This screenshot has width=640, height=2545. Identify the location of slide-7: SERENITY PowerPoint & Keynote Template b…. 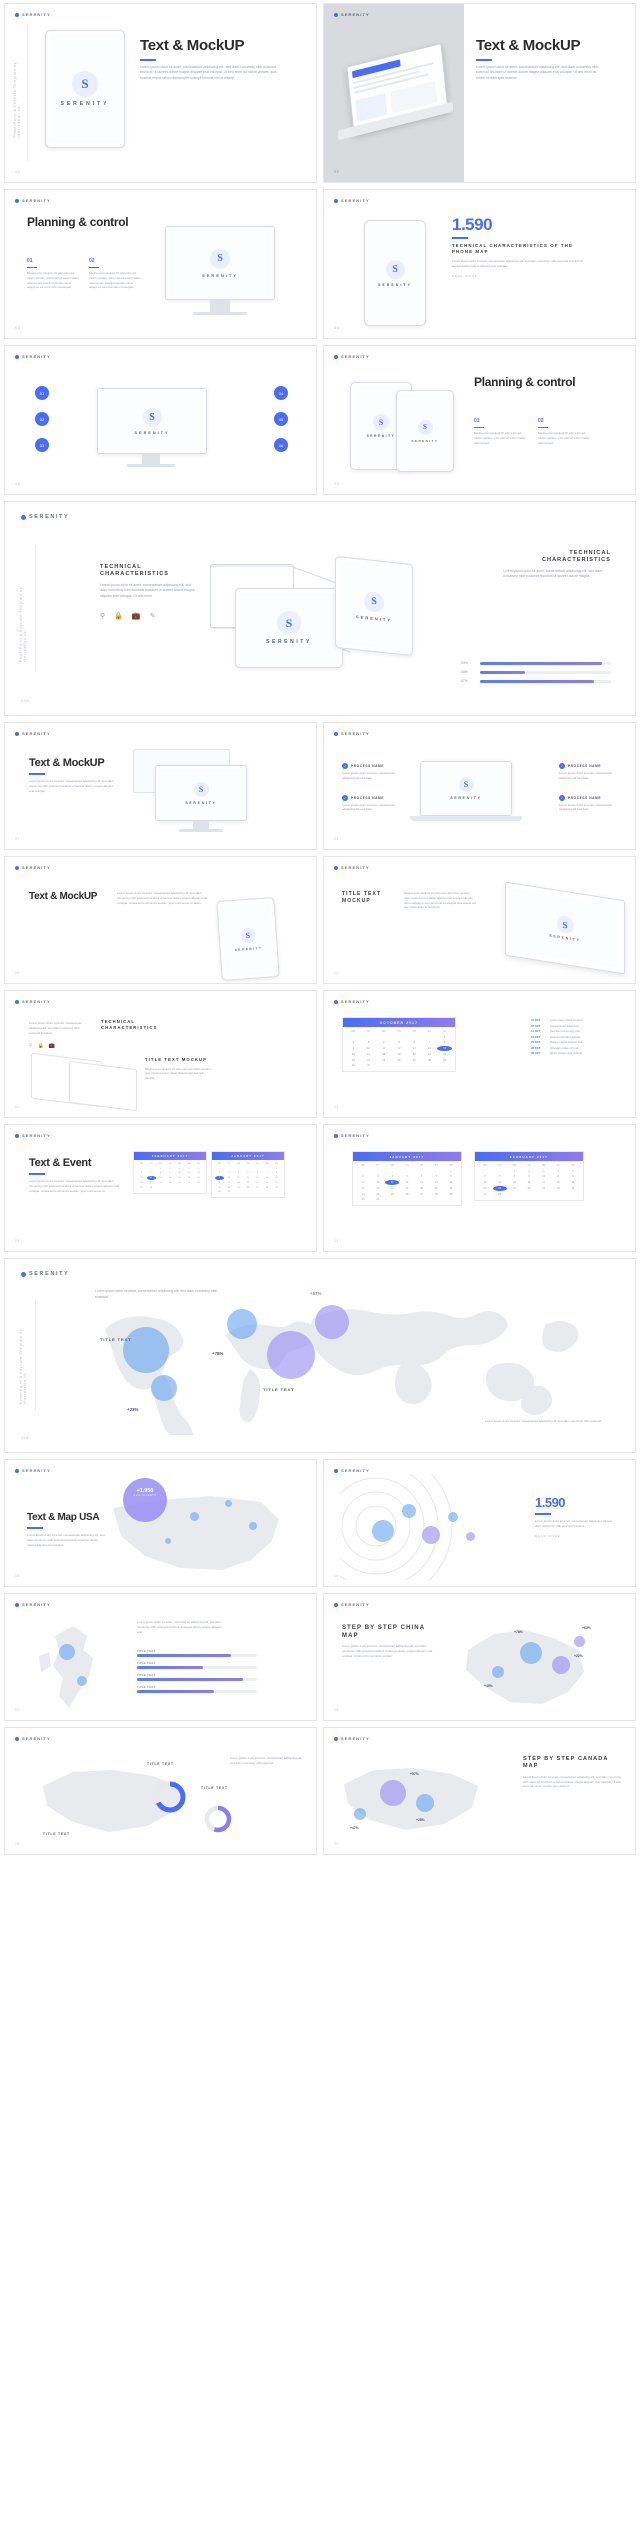
(320, 608).